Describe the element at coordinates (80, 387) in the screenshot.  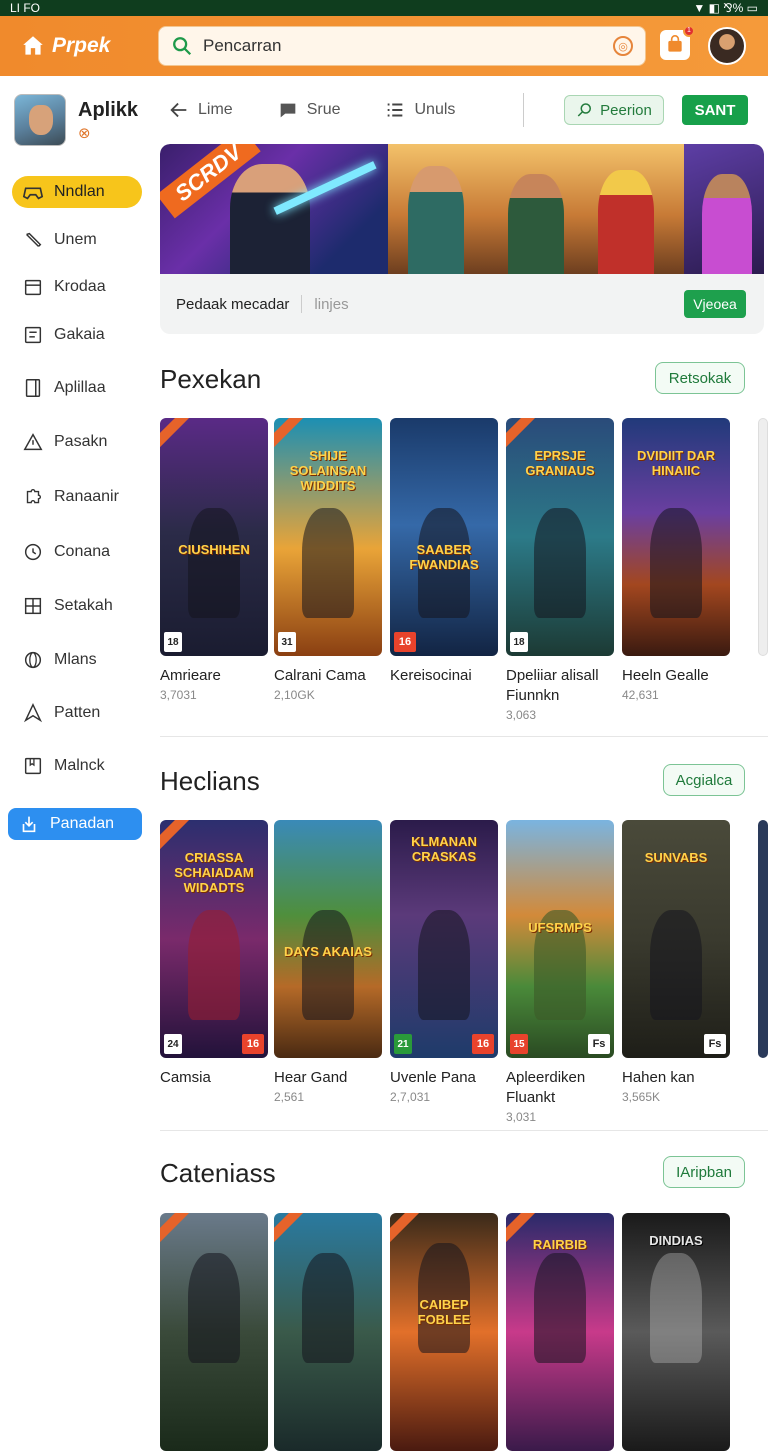
I see `sidebar-item-label: Aplillaa` at that location.